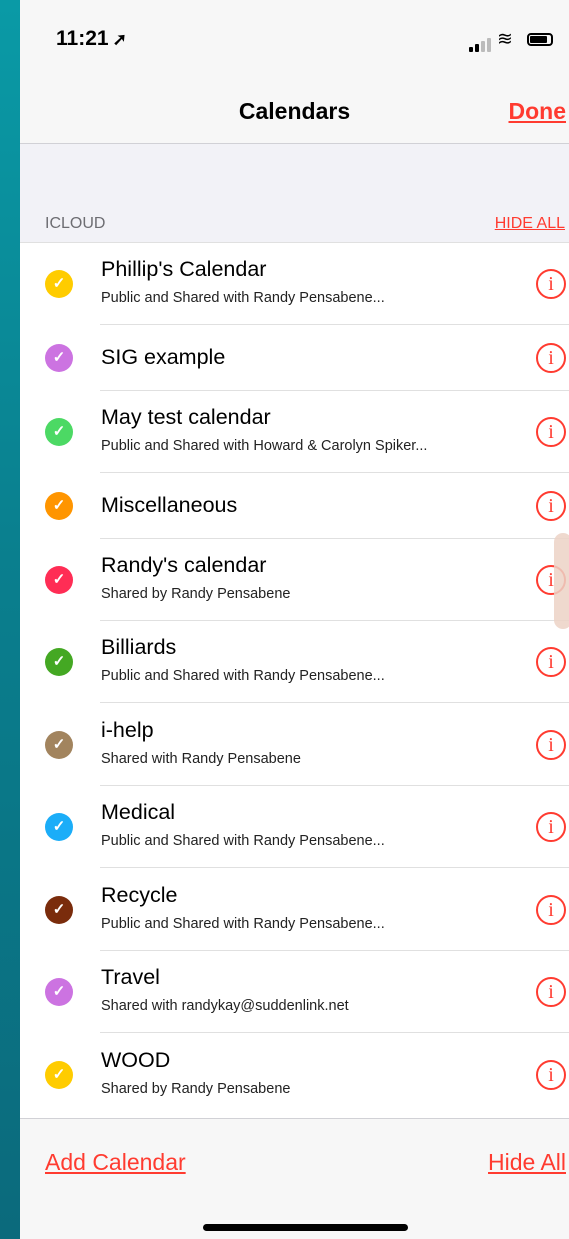 The image size is (569, 1239). Describe the element at coordinates (139, 647) in the screenshot. I see `calendar-name: Billiards` at that location.